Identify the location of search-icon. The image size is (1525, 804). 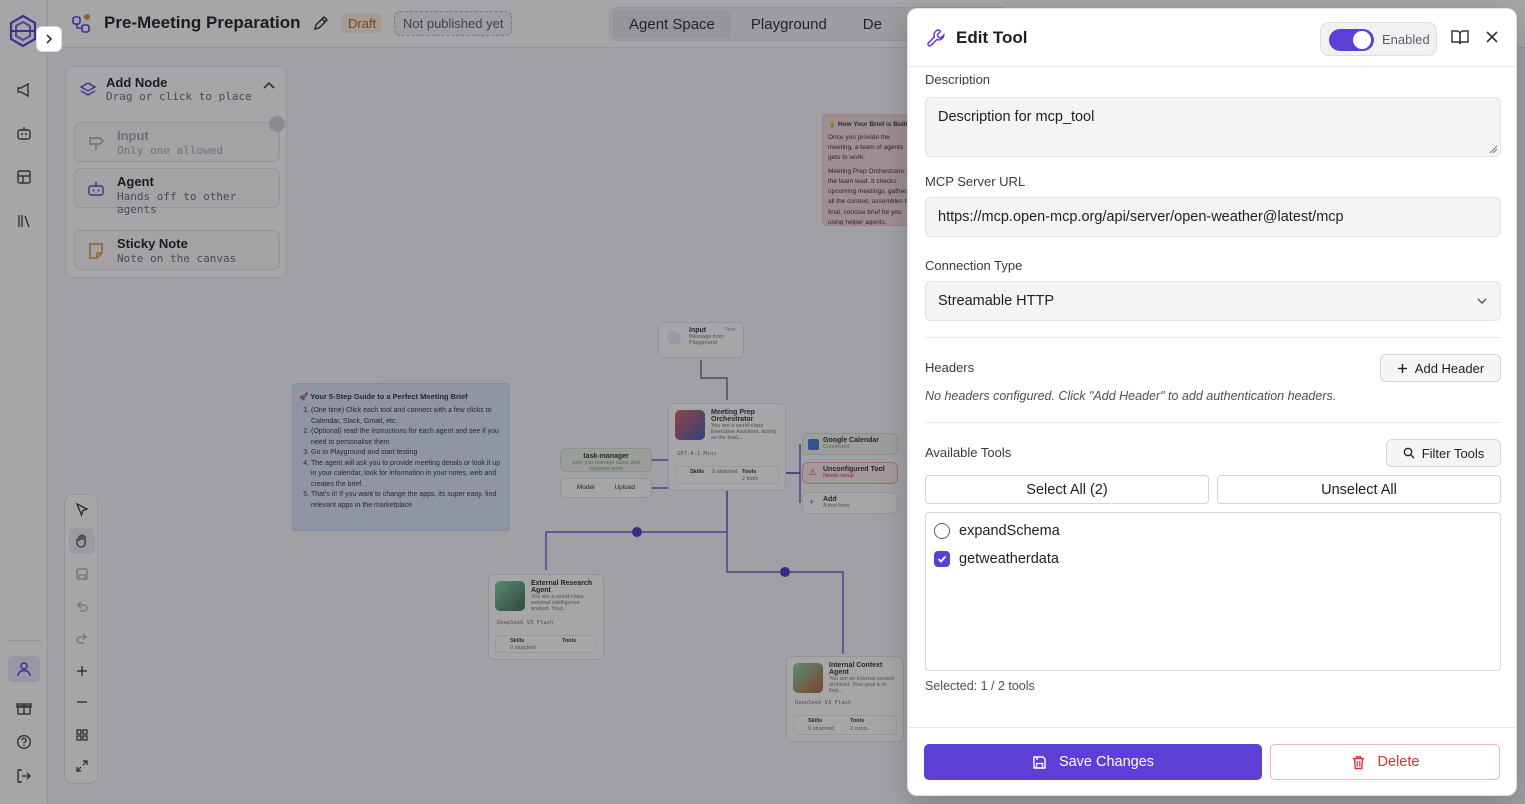
(1409, 453).